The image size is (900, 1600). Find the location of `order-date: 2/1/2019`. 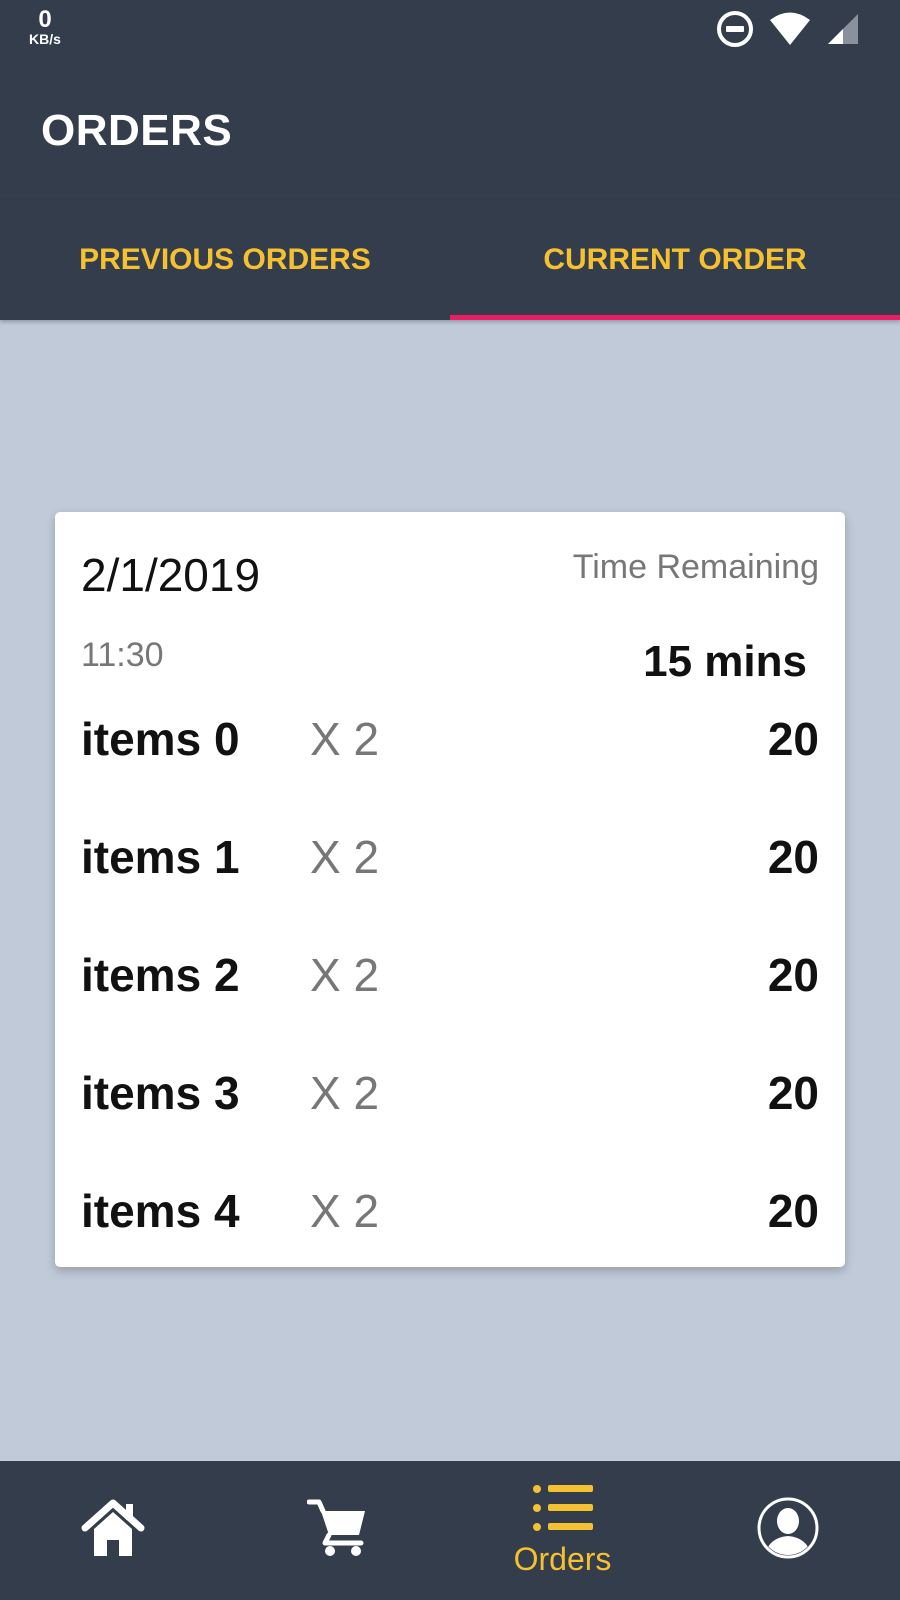

order-date: 2/1/2019 is located at coordinates (171, 575).